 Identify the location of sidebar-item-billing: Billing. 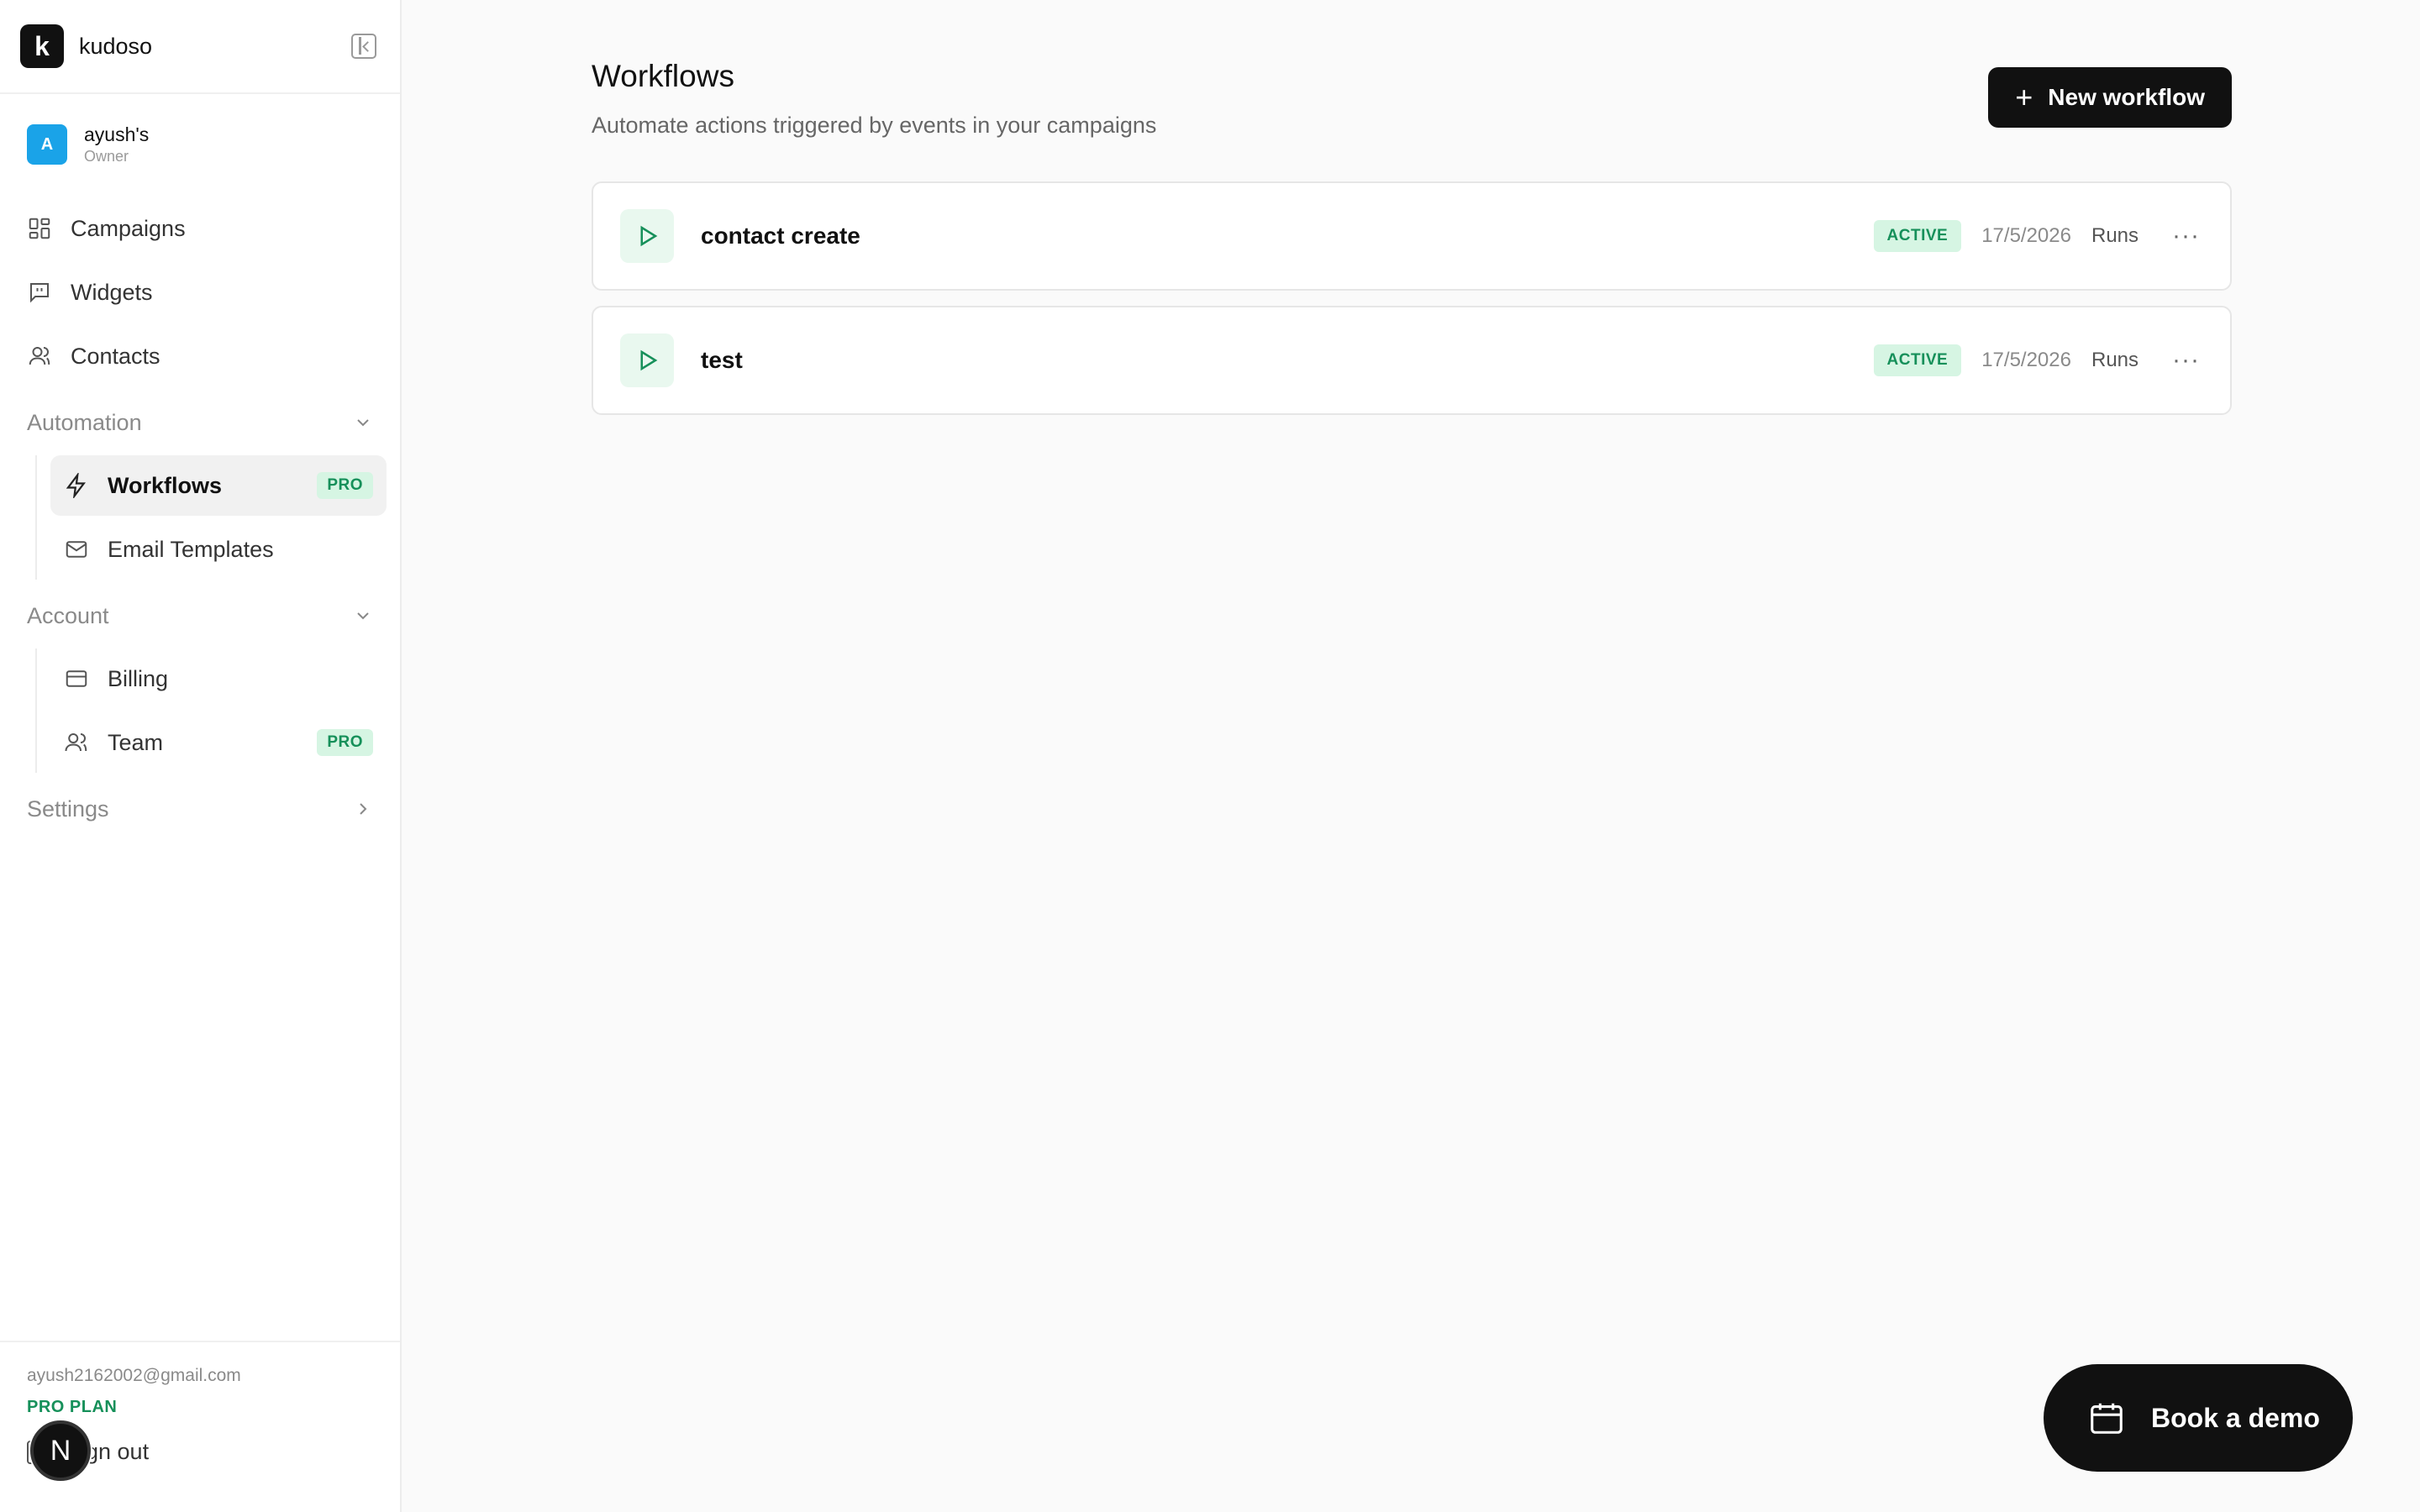
(218, 678).